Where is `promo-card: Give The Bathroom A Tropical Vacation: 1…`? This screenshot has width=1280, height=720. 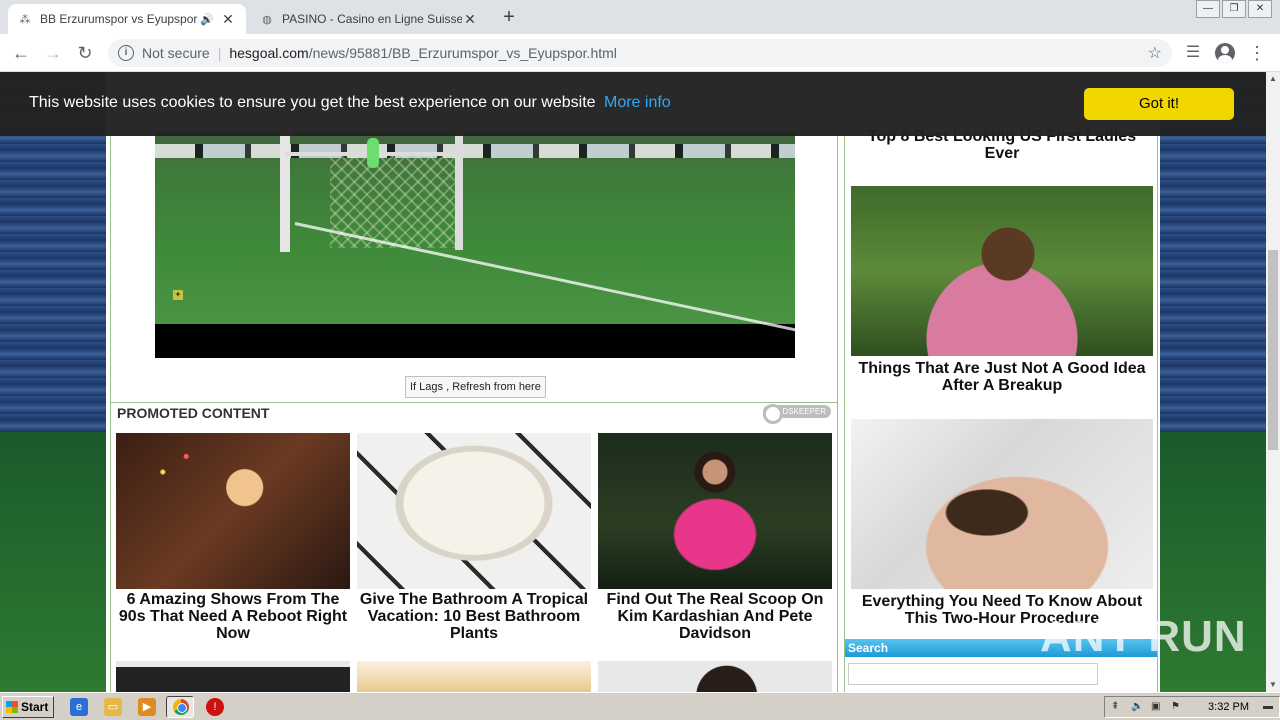 promo-card: Give The Bathroom A Tropical Vacation: 1… is located at coordinates (474, 537).